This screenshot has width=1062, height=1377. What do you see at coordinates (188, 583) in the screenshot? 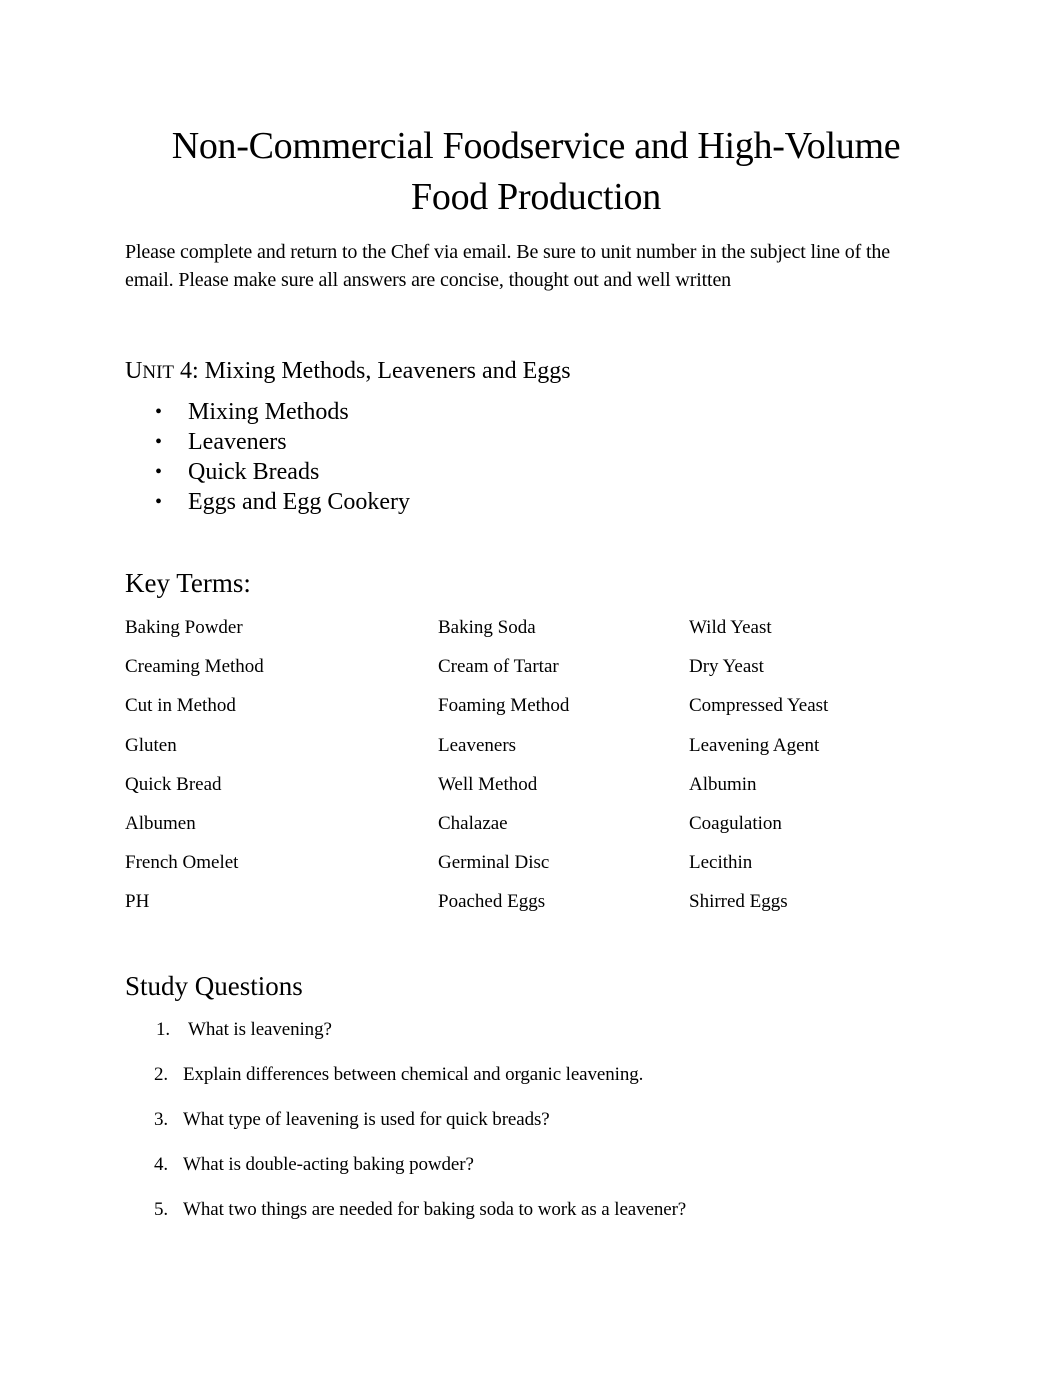
I see `key-terms-heading: Key Terms:` at bounding box center [188, 583].